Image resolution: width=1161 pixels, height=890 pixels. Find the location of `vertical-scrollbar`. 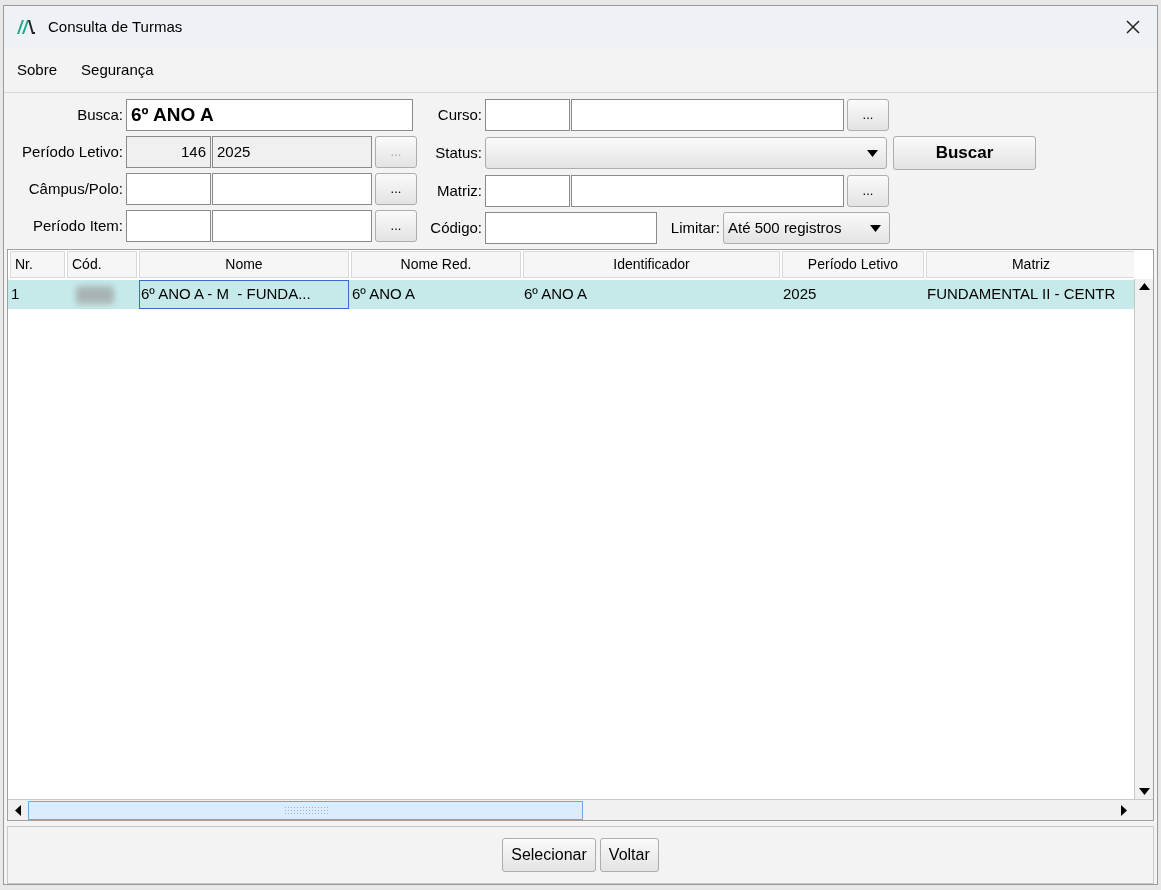

vertical-scrollbar is located at coordinates (1143, 539).